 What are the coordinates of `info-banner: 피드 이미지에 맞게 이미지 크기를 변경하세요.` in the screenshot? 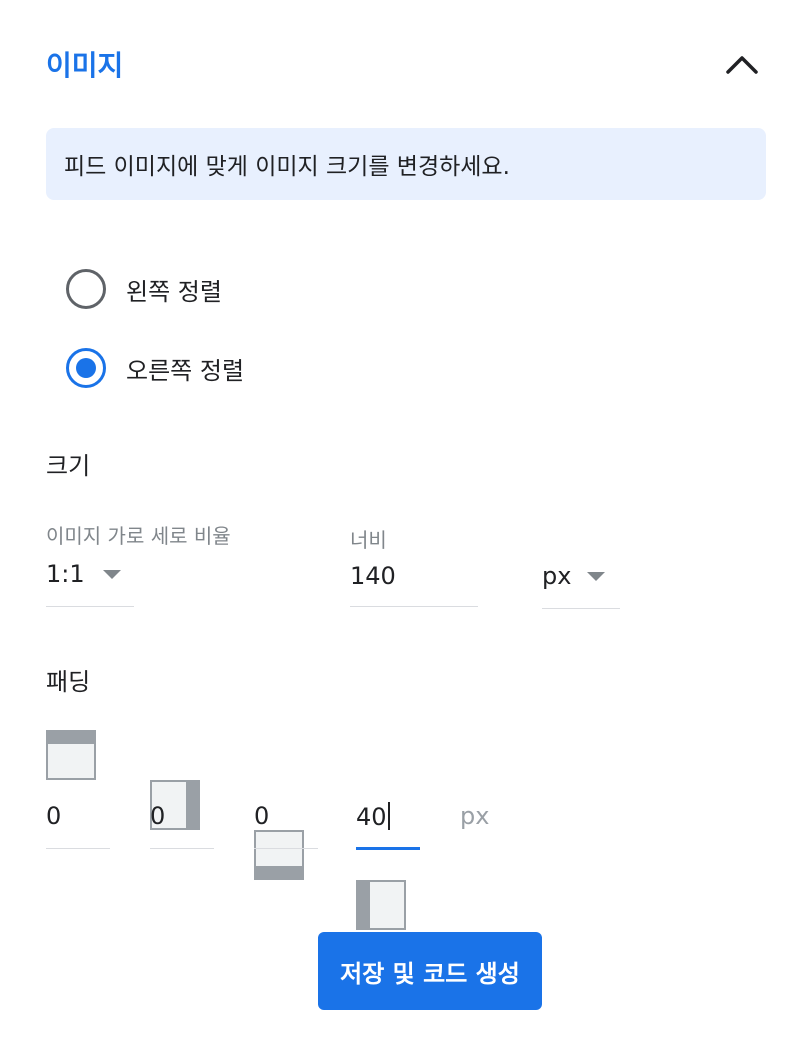 It's located at (406, 164).